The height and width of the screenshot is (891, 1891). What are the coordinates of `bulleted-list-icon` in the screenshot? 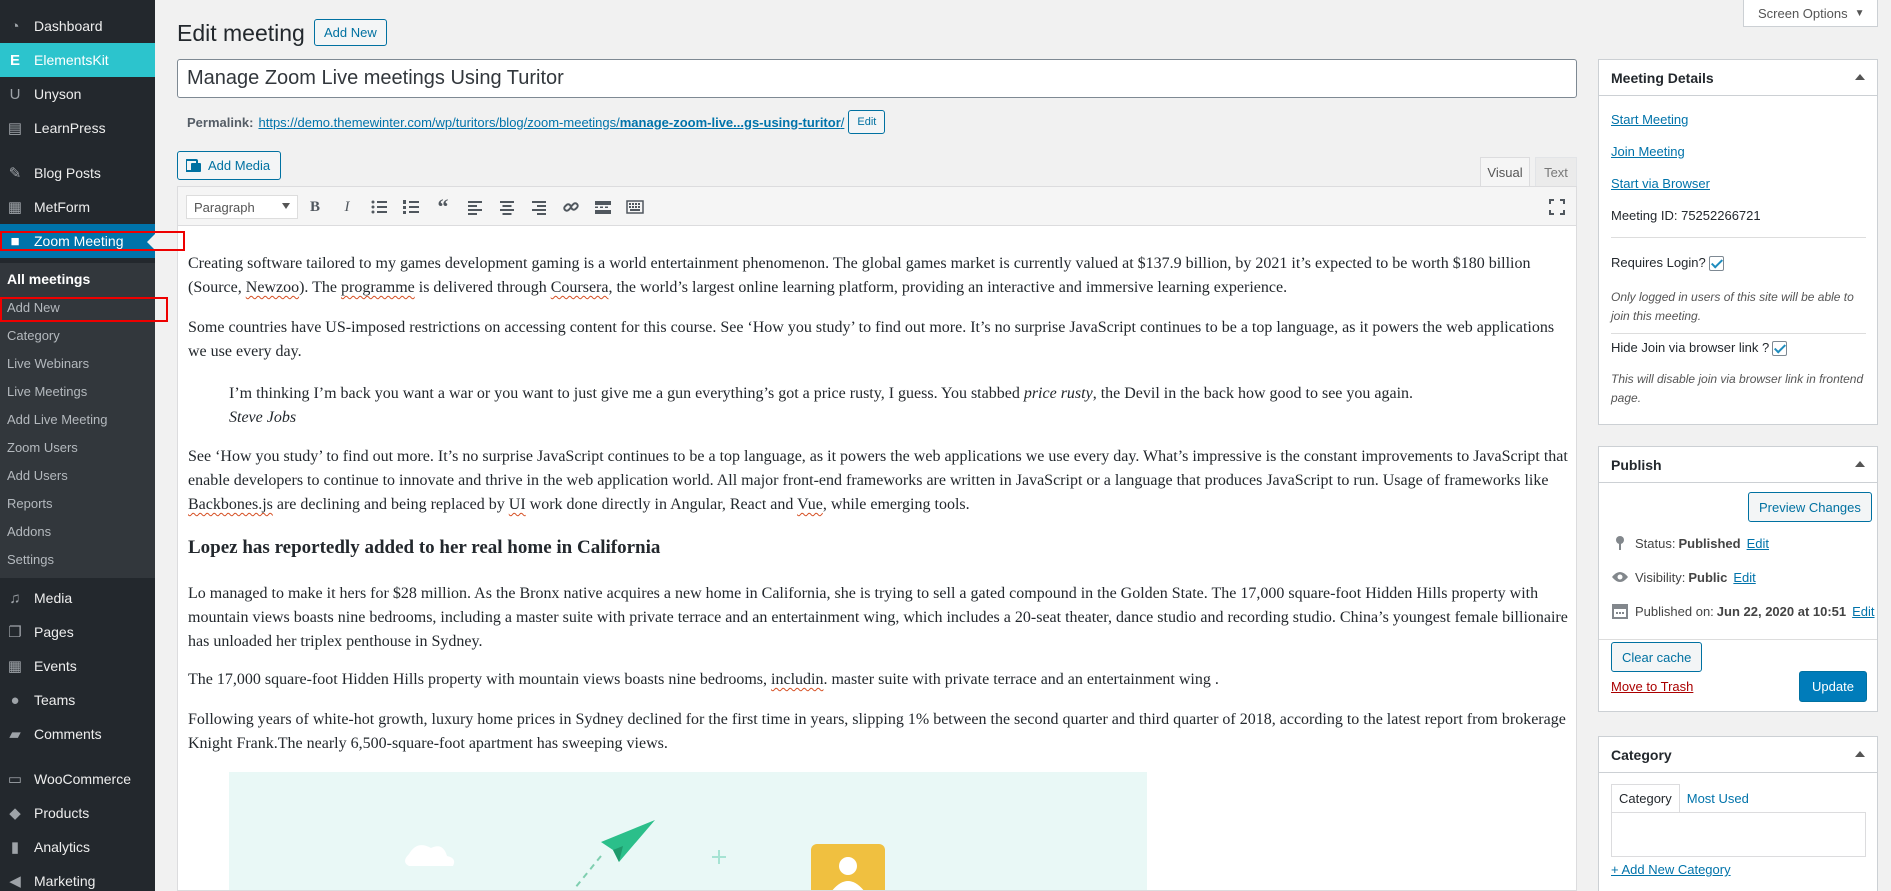 It's located at (379, 207).